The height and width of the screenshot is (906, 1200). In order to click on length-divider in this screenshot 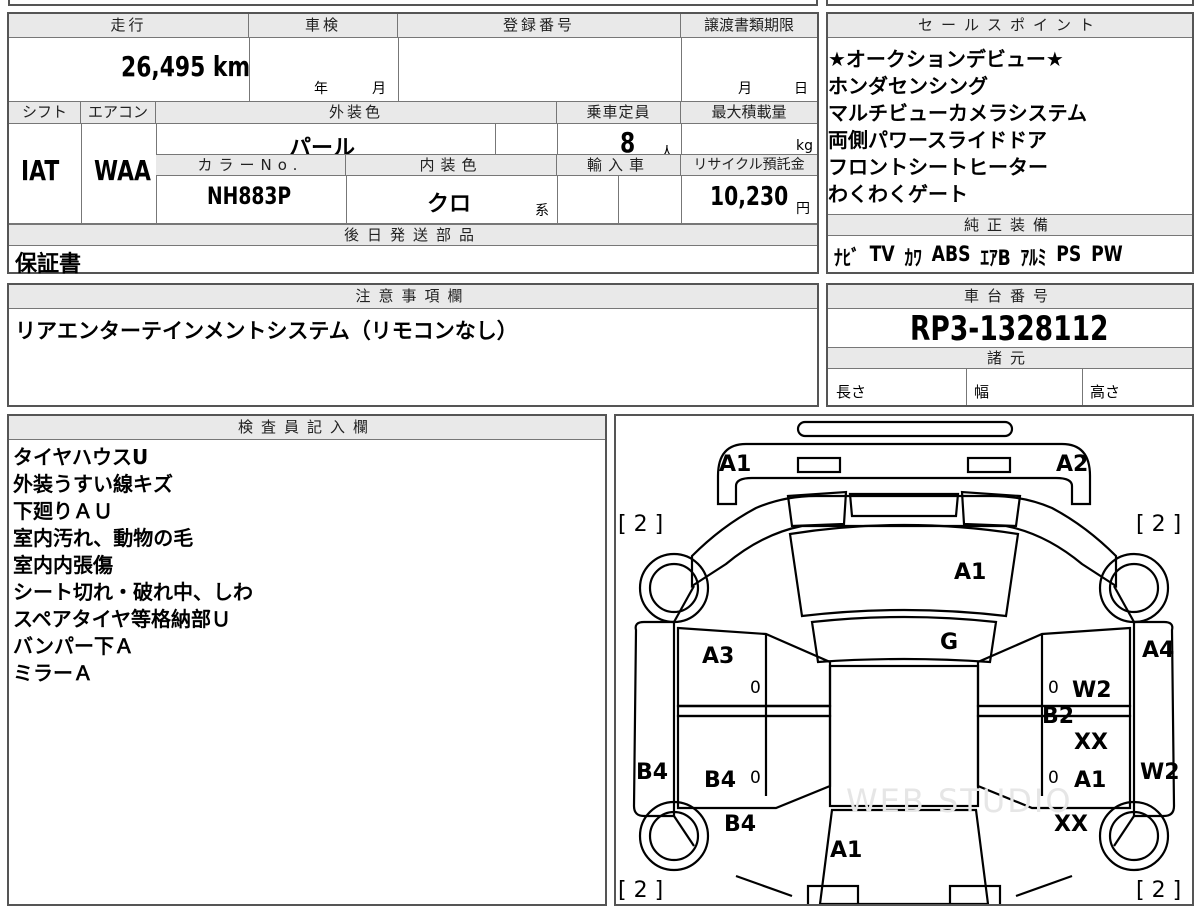, I will do `click(966, 387)`.